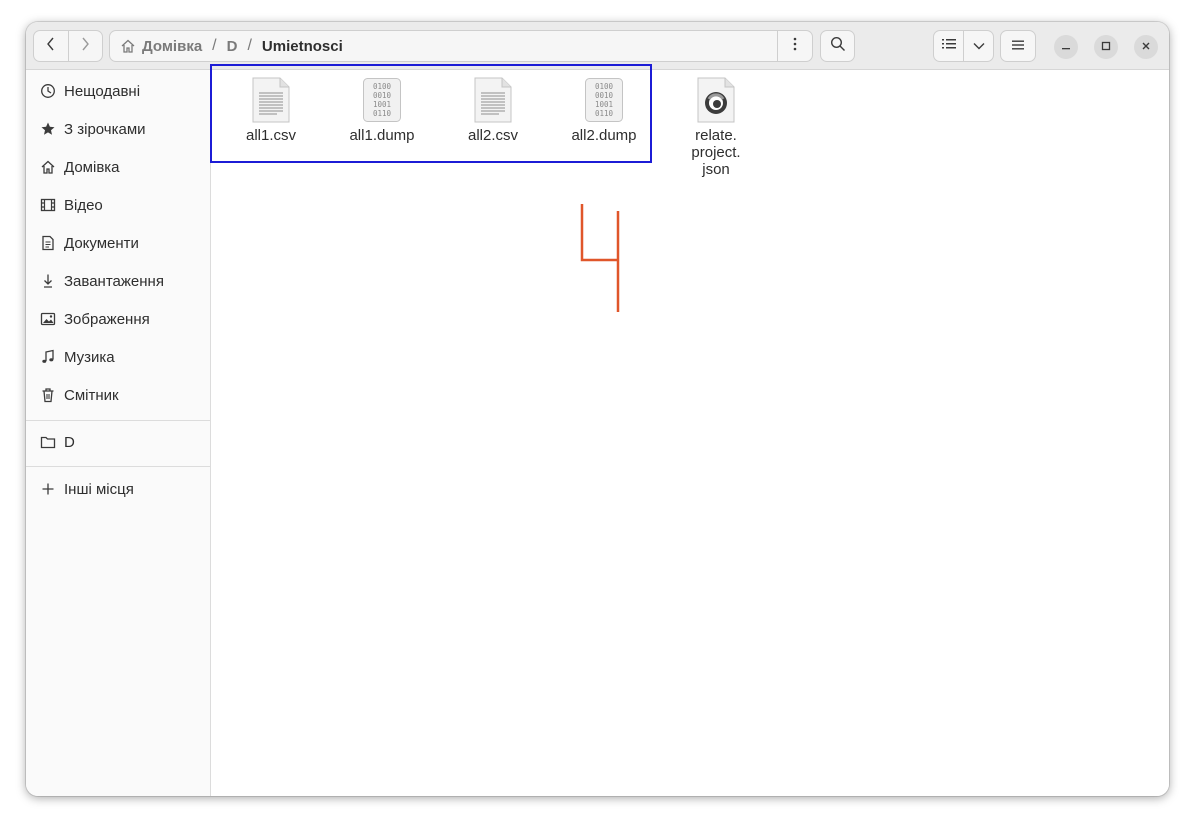 The height and width of the screenshot is (825, 1195). What do you see at coordinates (716, 100) in the screenshot?
I see `json-file-icon` at bounding box center [716, 100].